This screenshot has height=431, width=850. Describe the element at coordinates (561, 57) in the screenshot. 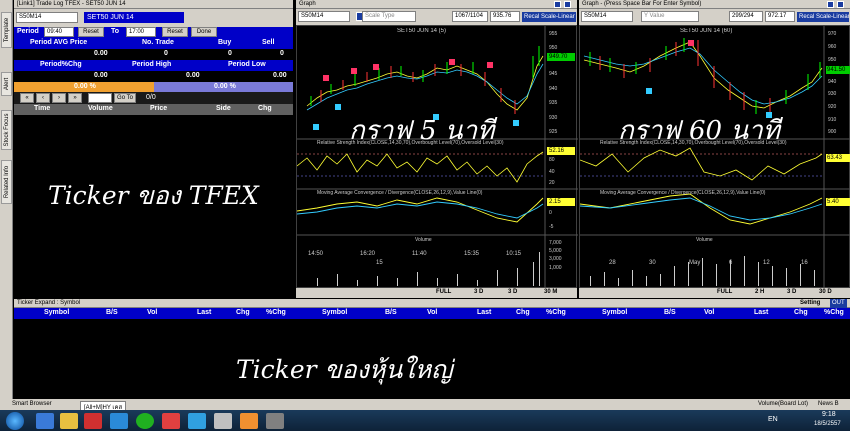

I see `graph5-price-tag: 949.70` at that location.